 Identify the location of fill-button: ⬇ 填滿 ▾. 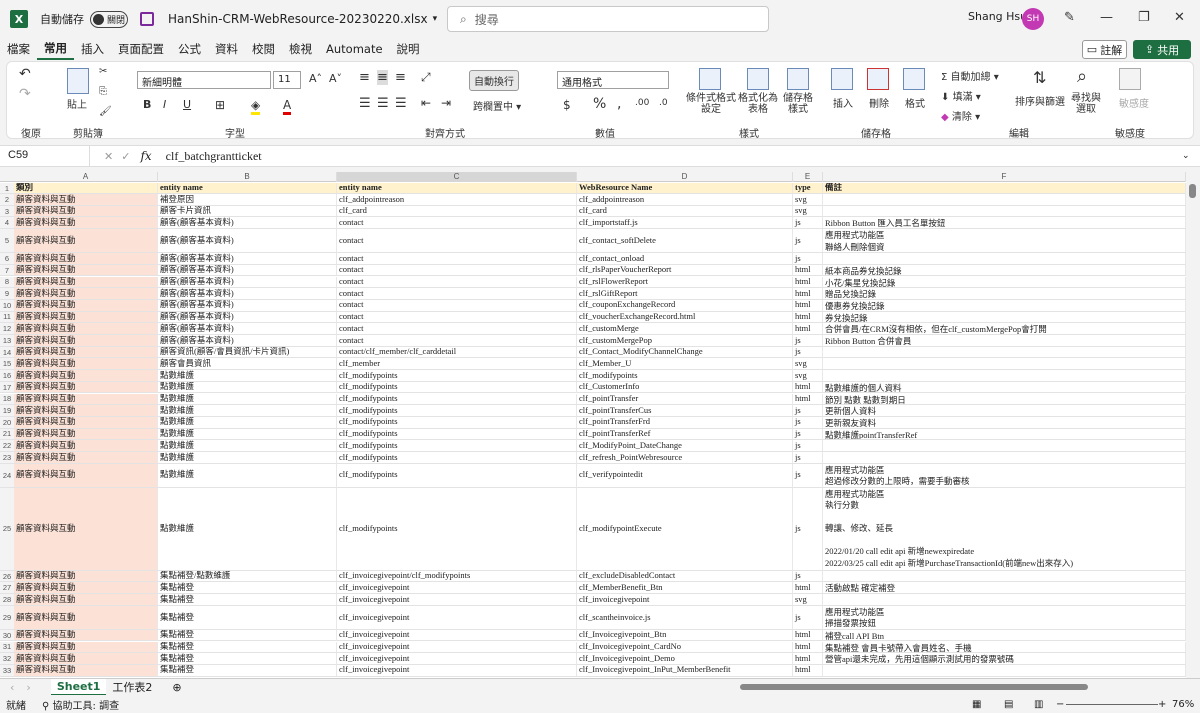
(961, 95).